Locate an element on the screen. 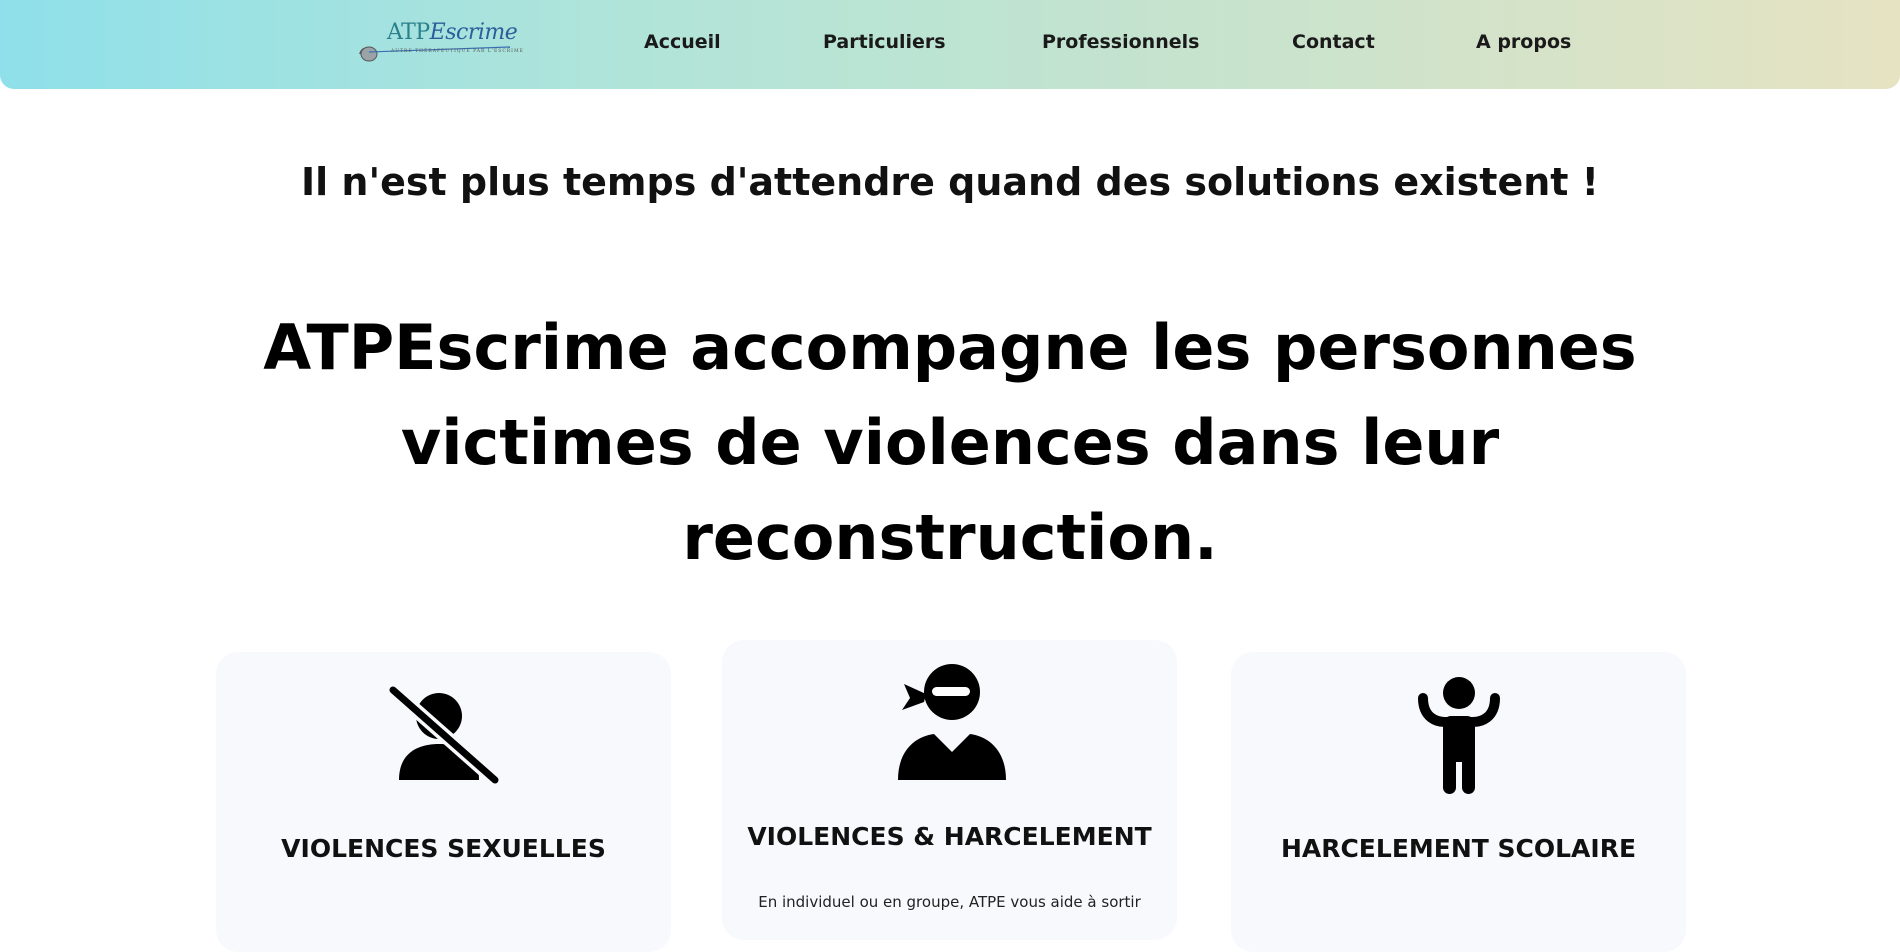  child-icon is located at coordinates (1458, 735).